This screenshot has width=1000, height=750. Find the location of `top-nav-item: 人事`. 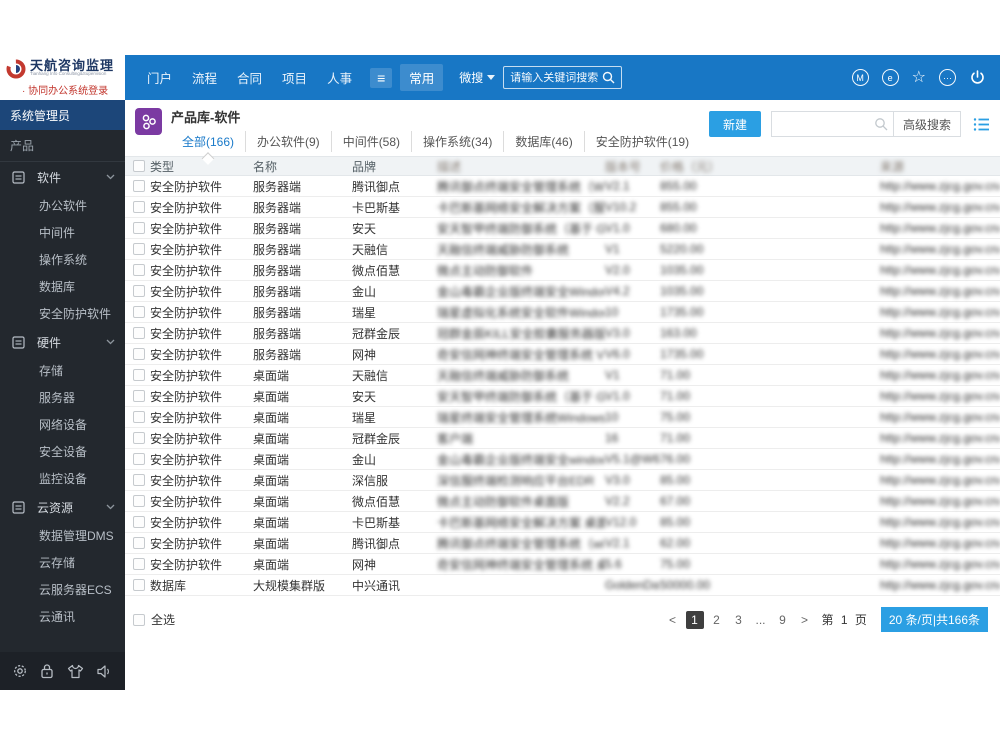

top-nav-item: 人事 is located at coordinates (339, 77).